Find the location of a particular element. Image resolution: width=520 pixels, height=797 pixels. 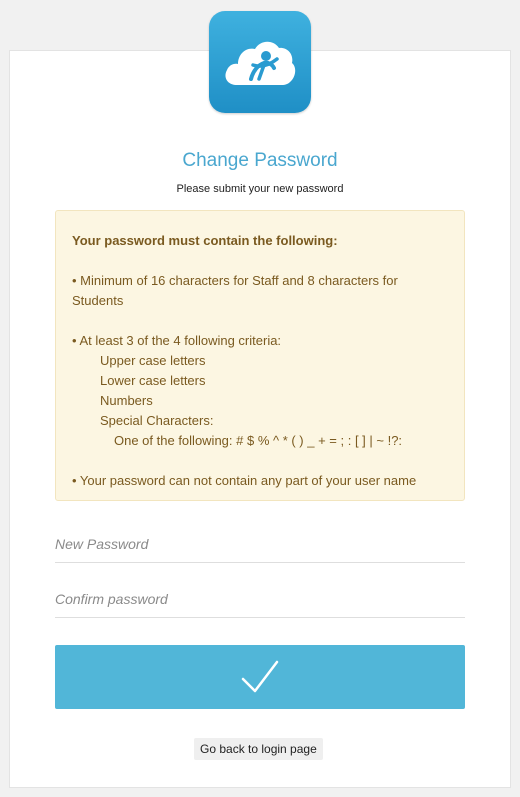

new-password-field-wrapper is located at coordinates (260, 546).